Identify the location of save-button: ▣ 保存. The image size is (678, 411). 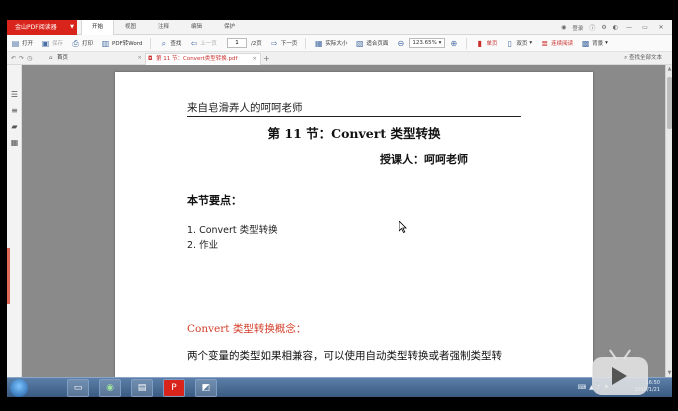
(52, 43).